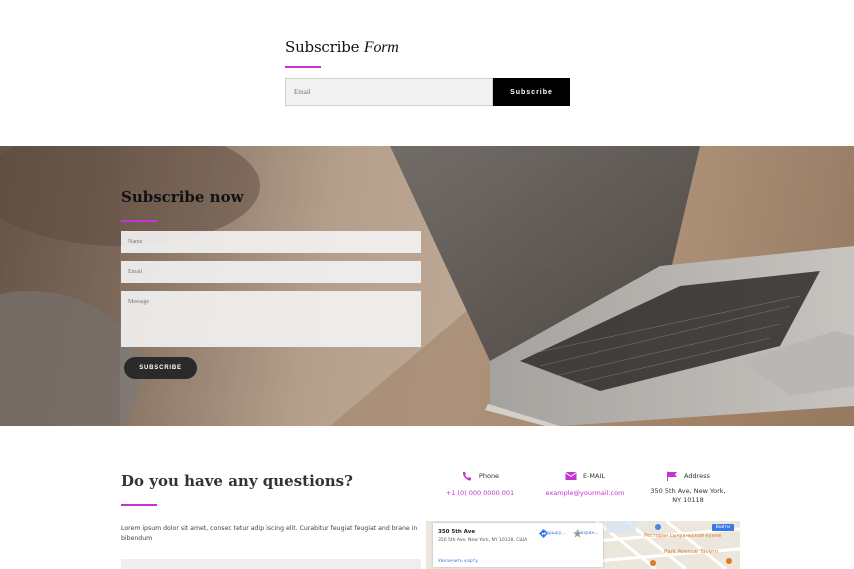 The width and height of the screenshot is (854, 569). Describe the element at coordinates (672, 476) in the screenshot. I see `flag-icon` at that location.